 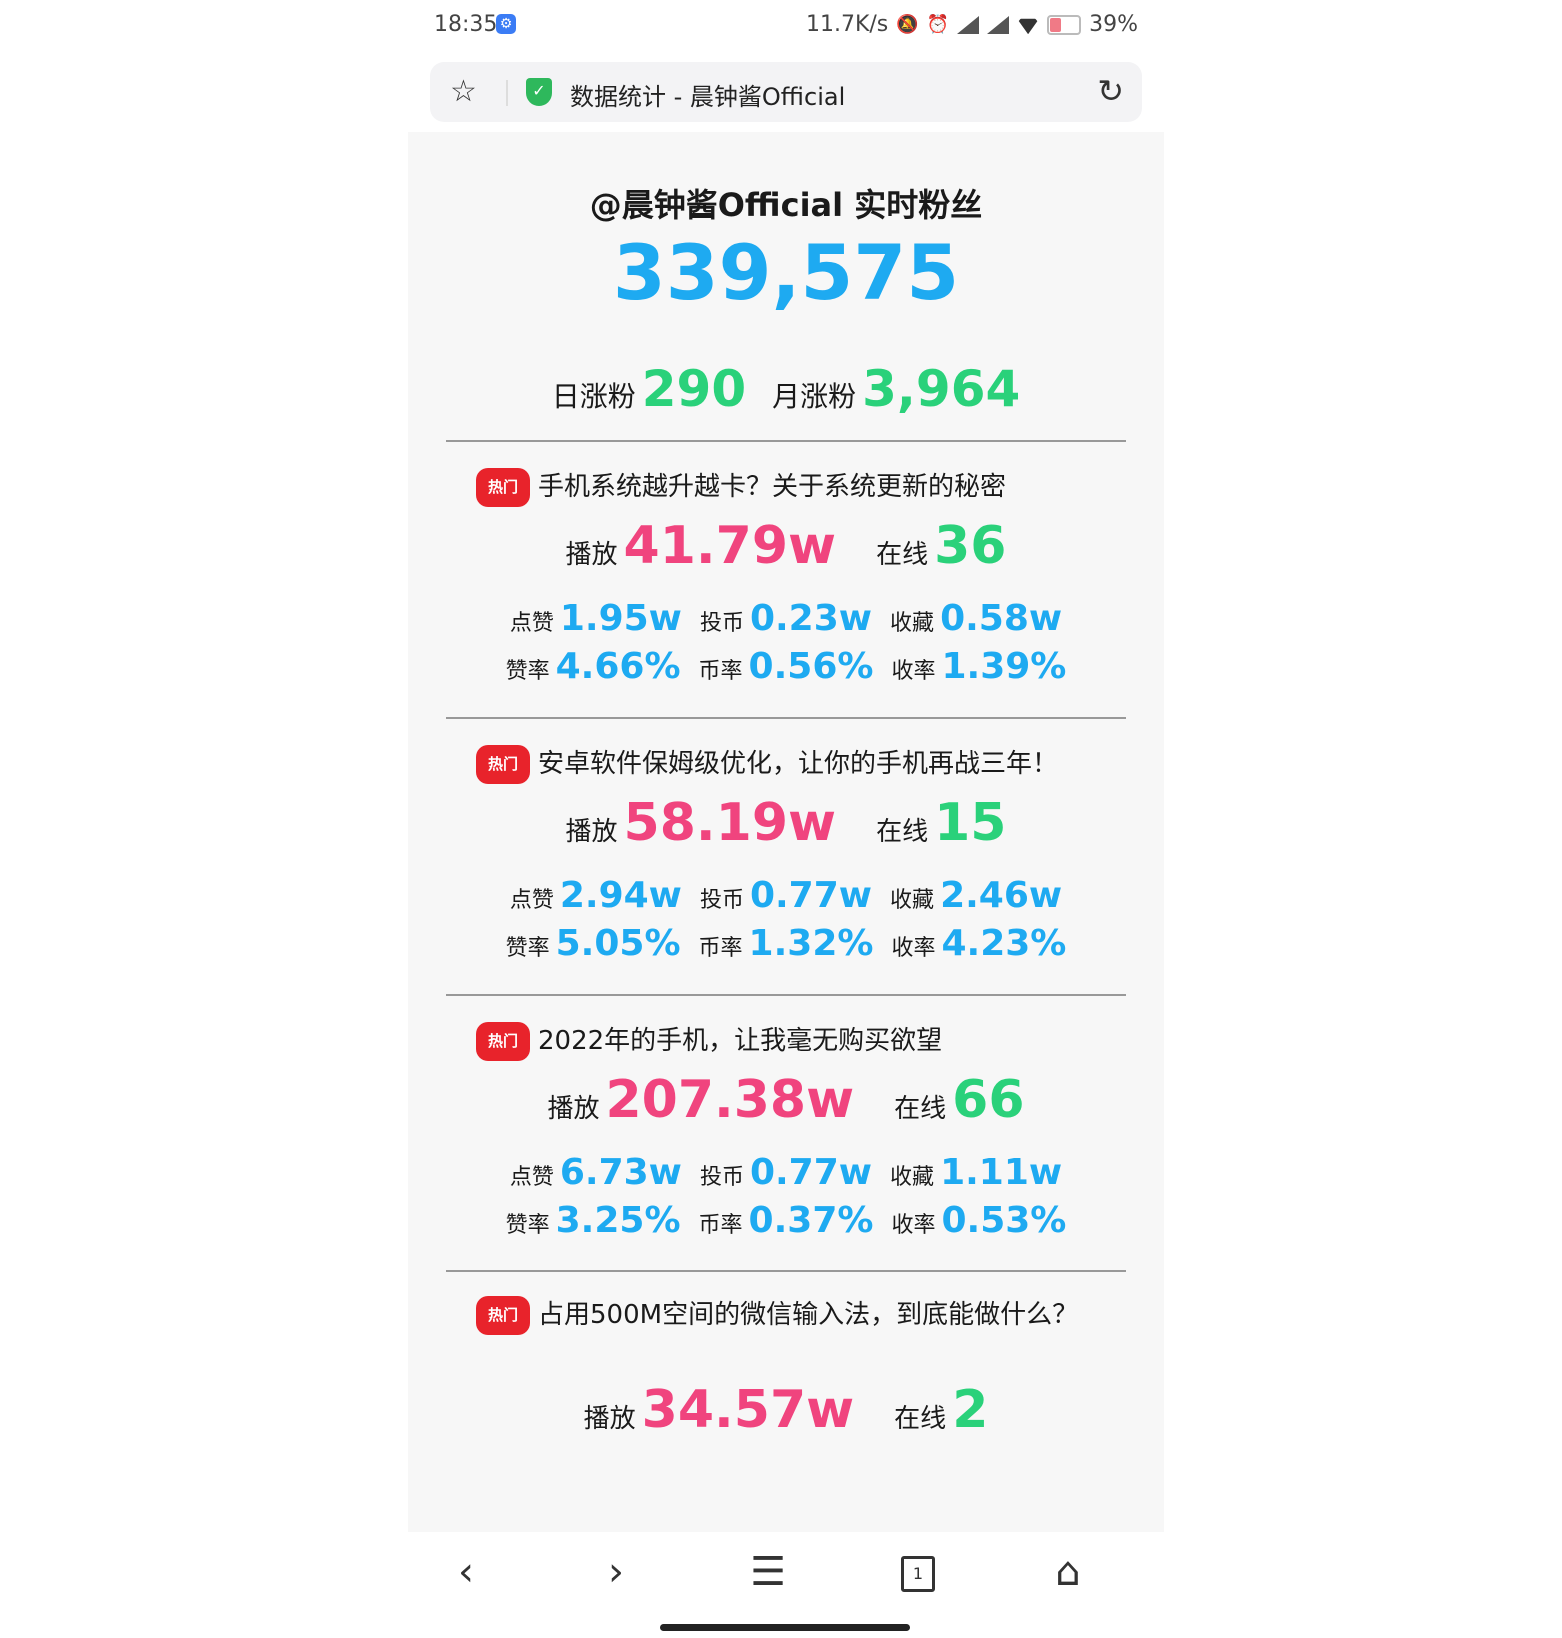 I want to click on address-separator, so click(x=507, y=93).